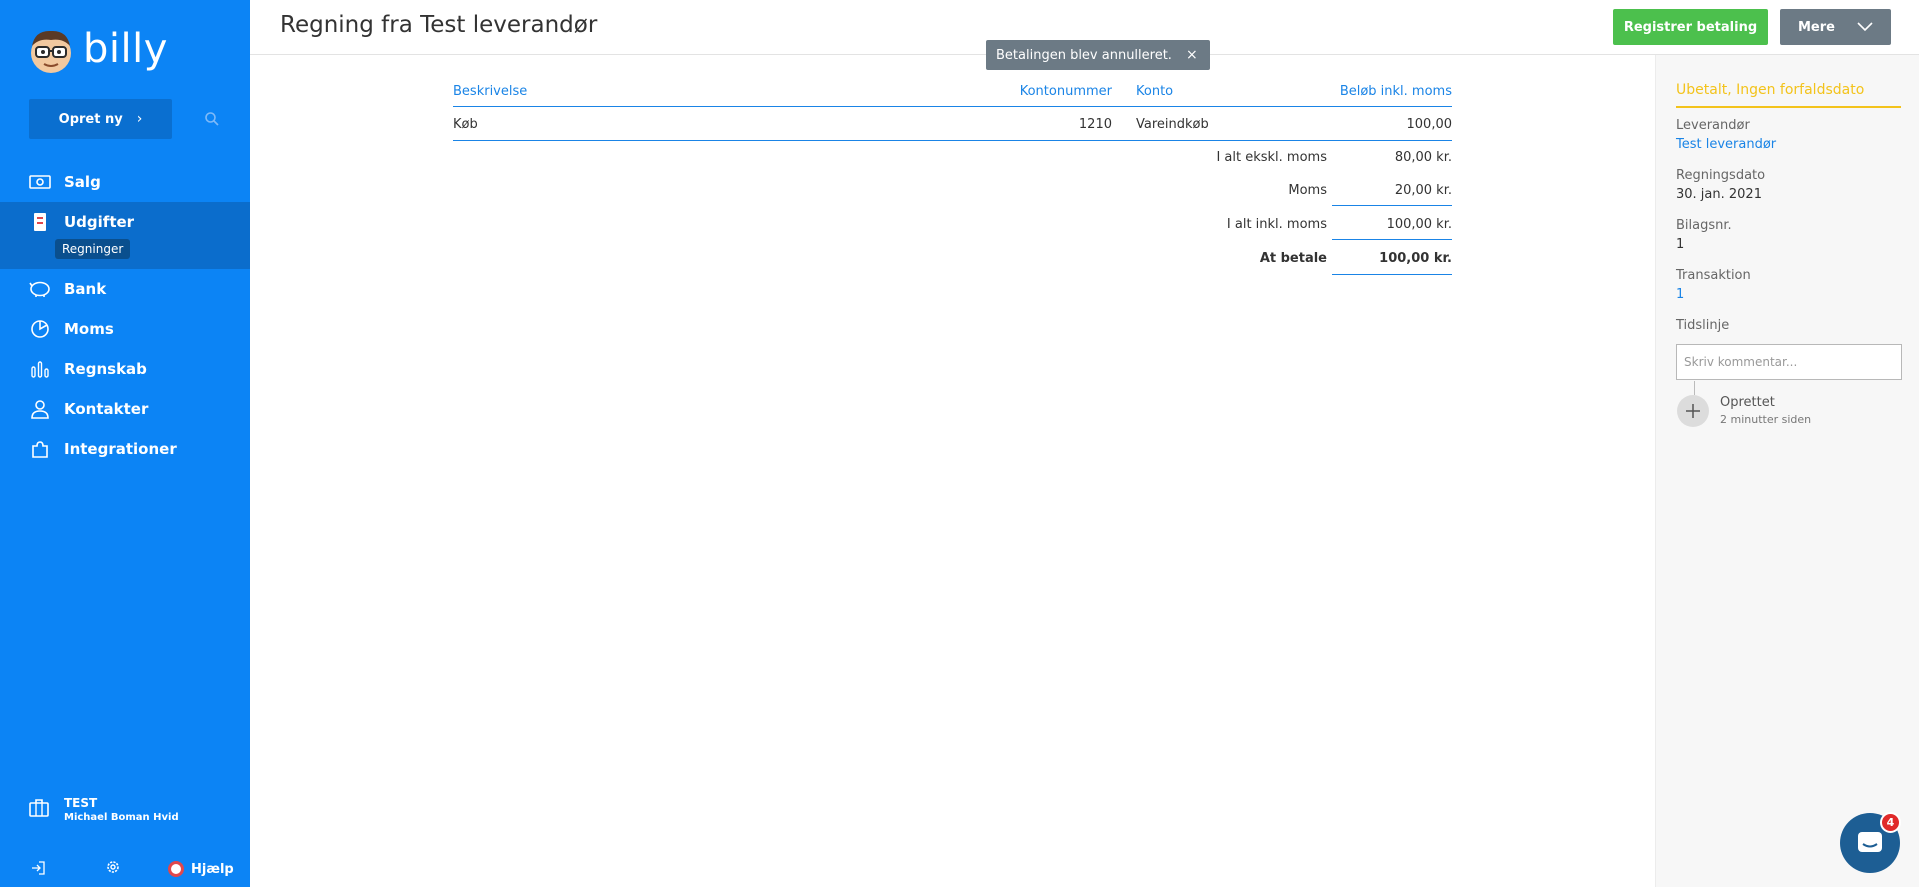 The image size is (1919, 887). Describe the element at coordinates (952, 140) in the screenshot. I see `line-divider` at that location.